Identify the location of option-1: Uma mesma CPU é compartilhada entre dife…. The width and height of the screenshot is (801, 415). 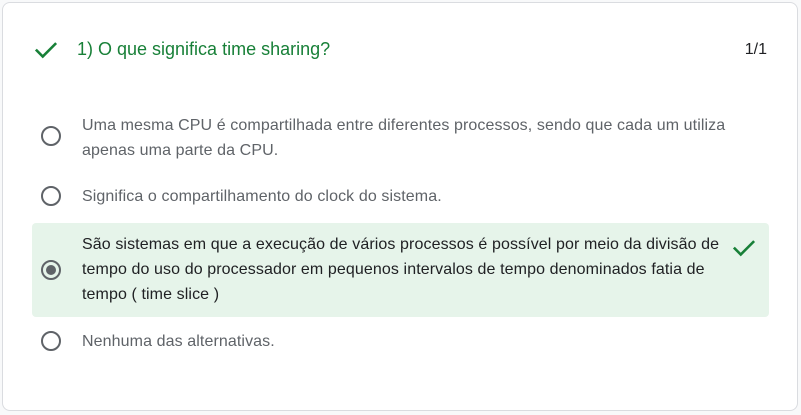
(400, 141).